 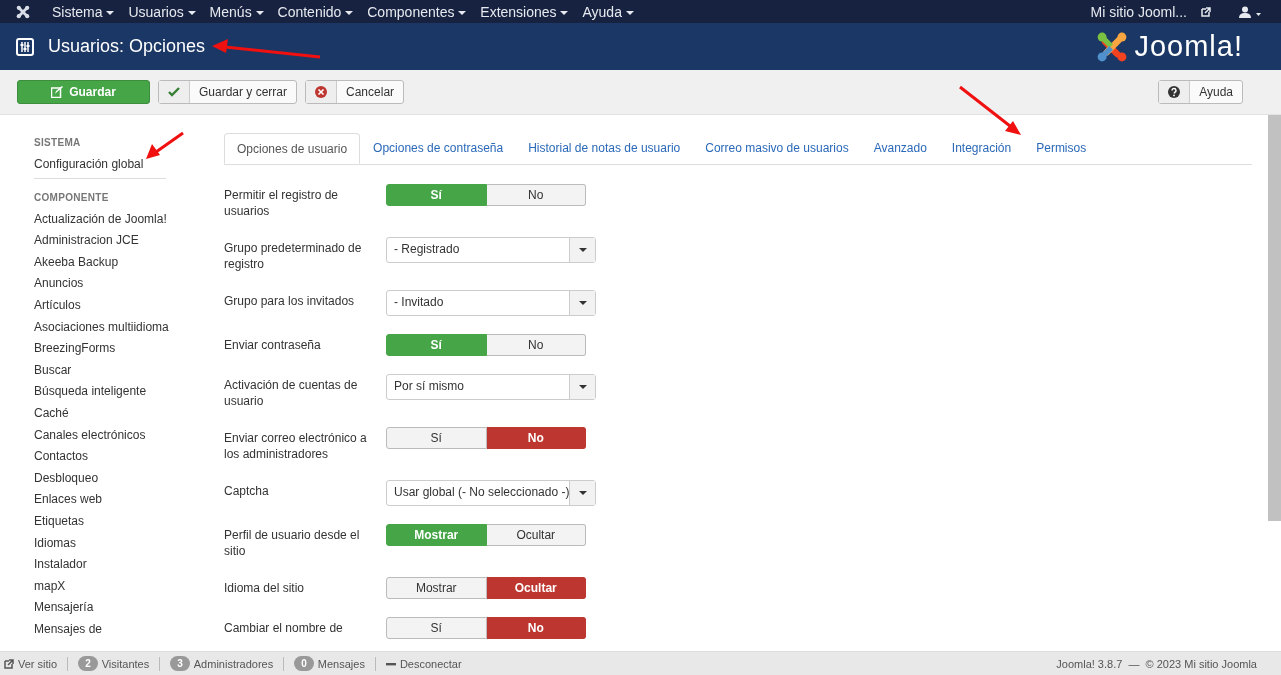 I want to click on field-label: Enviar correo electrónico a los administradores, so click(x=296, y=446).